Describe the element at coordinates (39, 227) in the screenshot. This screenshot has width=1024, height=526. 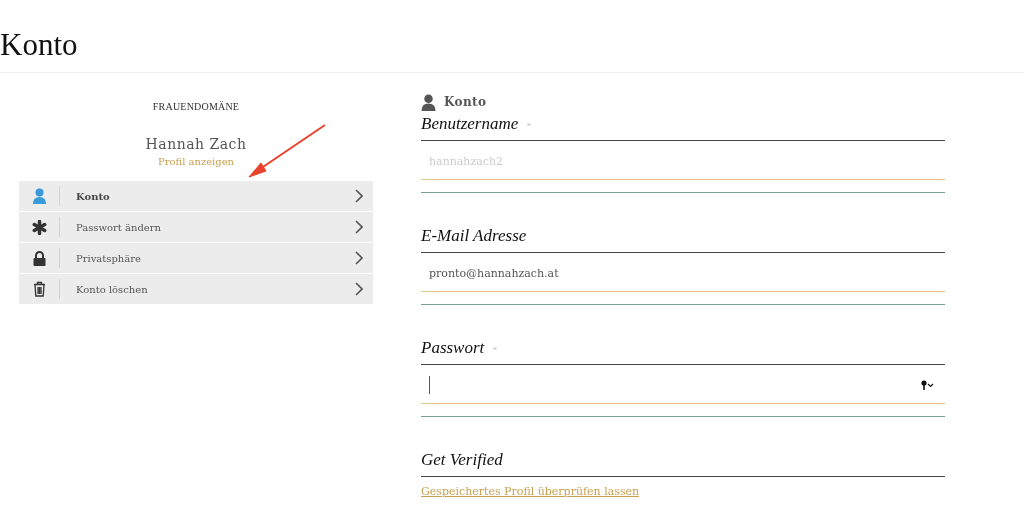
I see `asterisk-icon` at that location.